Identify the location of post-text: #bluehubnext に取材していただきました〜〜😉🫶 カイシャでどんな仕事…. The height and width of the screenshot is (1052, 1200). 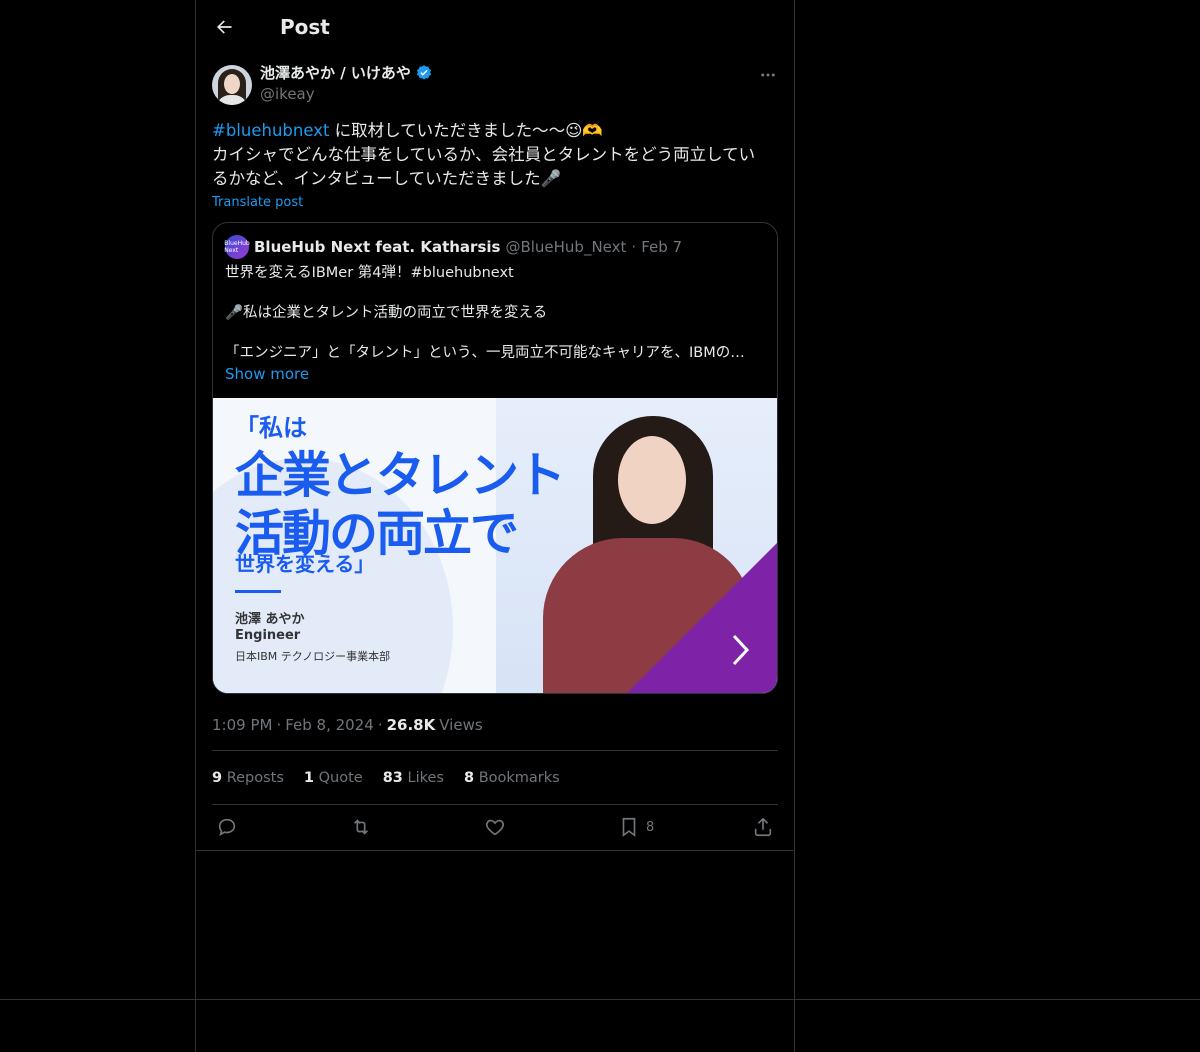
(495, 155).